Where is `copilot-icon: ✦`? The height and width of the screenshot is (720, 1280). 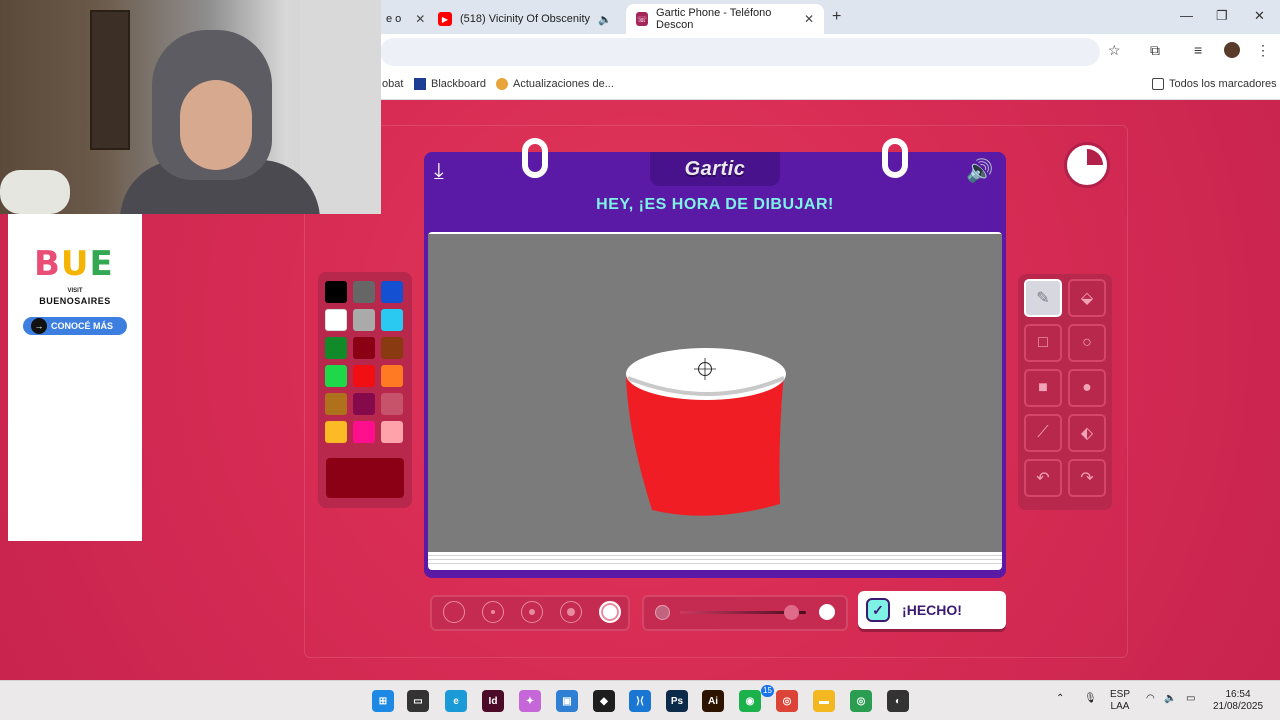
copilot-icon: ✦ is located at coordinates (530, 701).